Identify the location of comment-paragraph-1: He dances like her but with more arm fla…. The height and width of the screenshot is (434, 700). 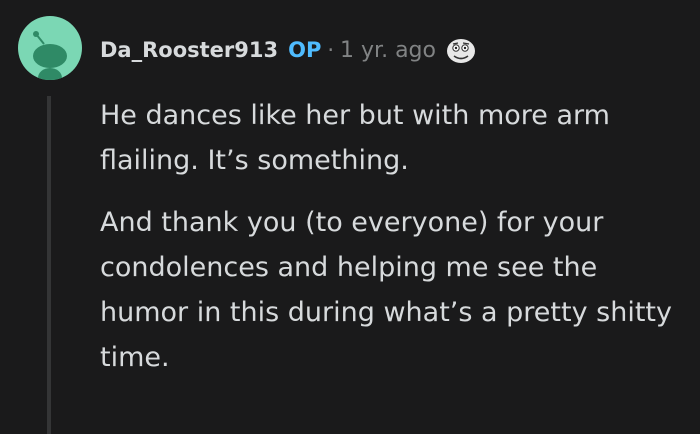
(355, 138).